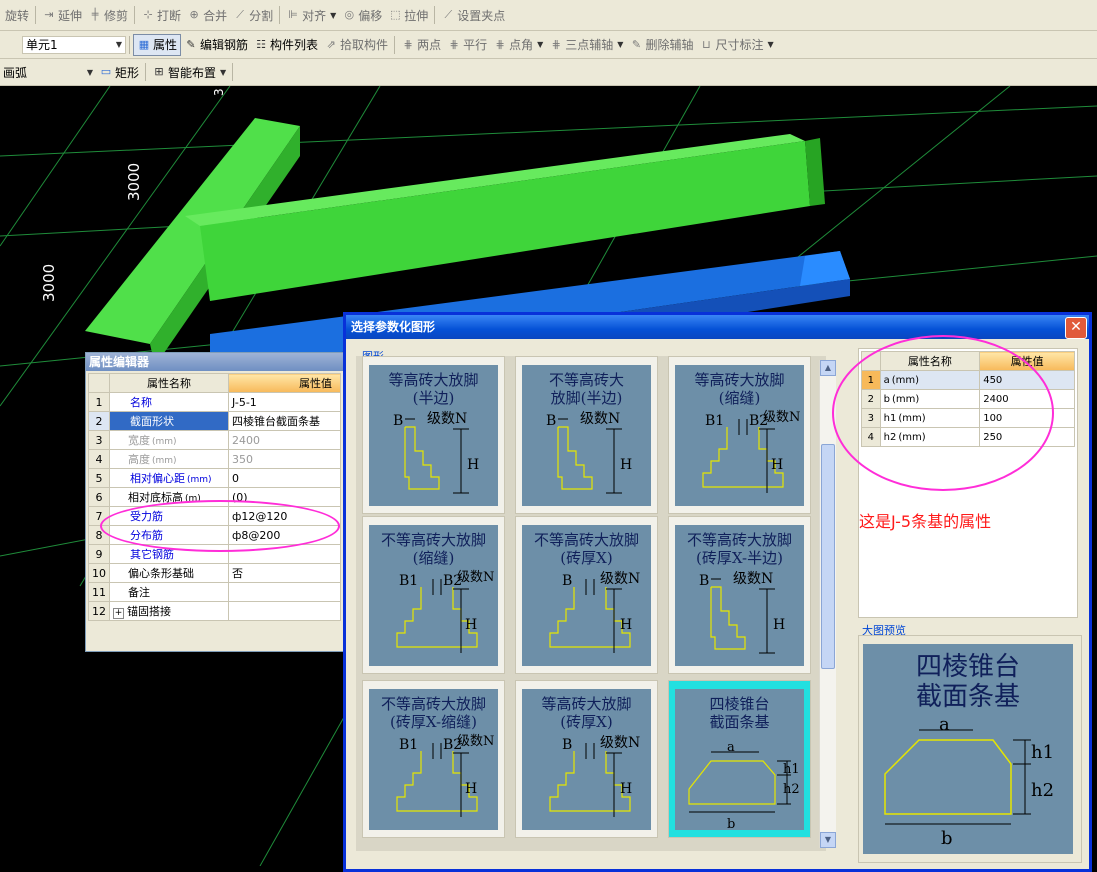  What do you see at coordinates (253, 15) in the screenshot?
I see `toolbar-button-split: ⟋ 分割` at bounding box center [253, 15].